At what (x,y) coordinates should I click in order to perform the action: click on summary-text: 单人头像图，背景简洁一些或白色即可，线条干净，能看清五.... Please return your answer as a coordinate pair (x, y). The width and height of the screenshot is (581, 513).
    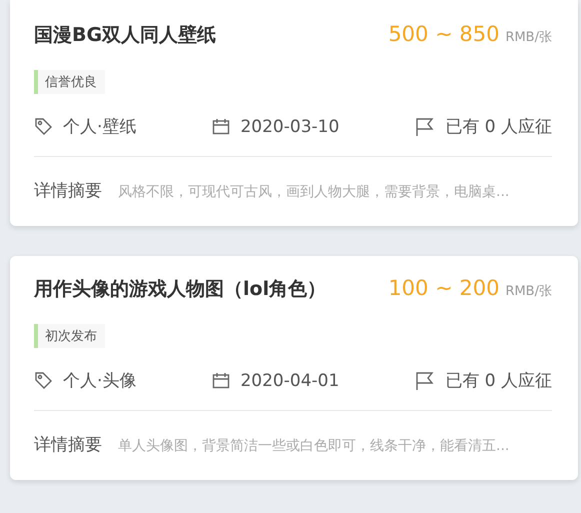
    Looking at the image, I should click on (314, 446).